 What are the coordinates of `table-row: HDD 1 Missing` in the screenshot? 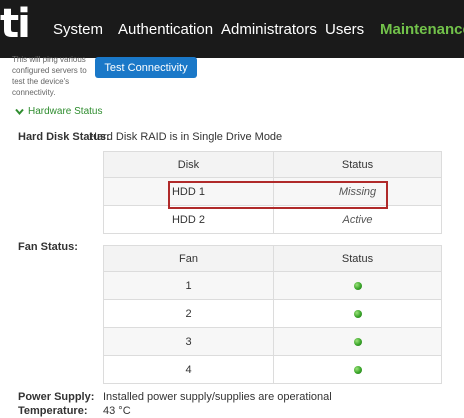 It's located at (272, 191).